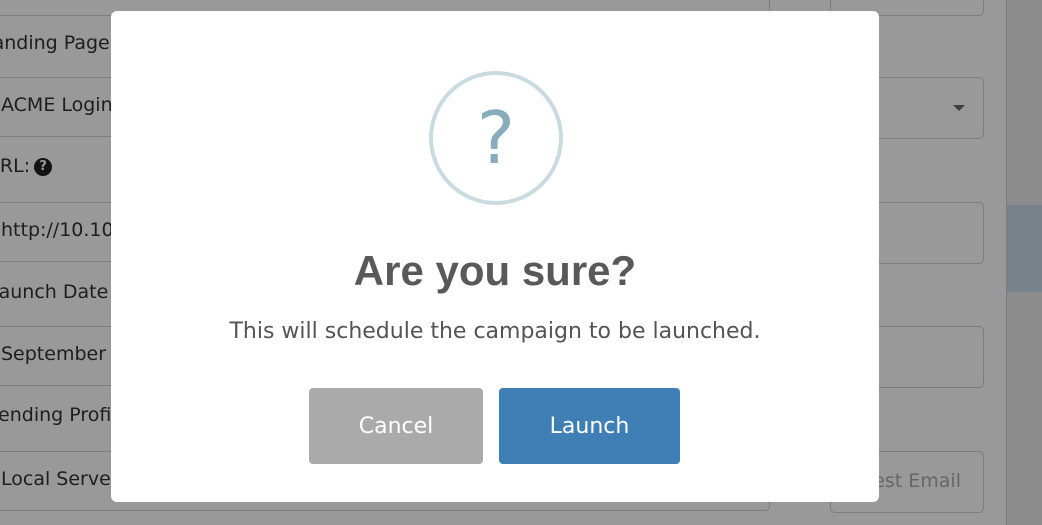 This screenshot has width=1042, height=525. I want to click on launch-button: Launch, so click(589, 426).